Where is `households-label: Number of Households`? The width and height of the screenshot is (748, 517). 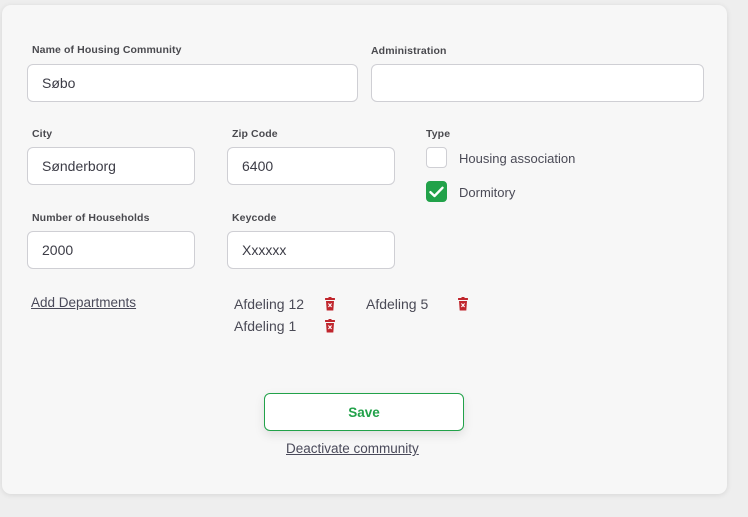 households-label: Number of Households is located at coordinates (91, 218).